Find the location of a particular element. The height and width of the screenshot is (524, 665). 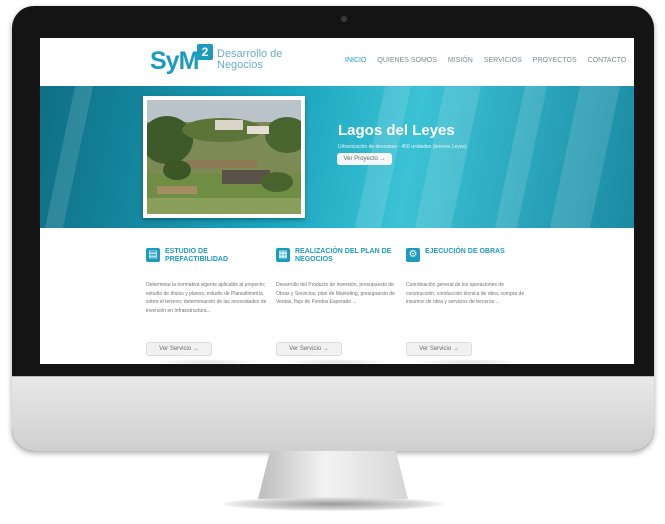

nav-item-contacto: CONTACTO is located at coordinates (607, 60).